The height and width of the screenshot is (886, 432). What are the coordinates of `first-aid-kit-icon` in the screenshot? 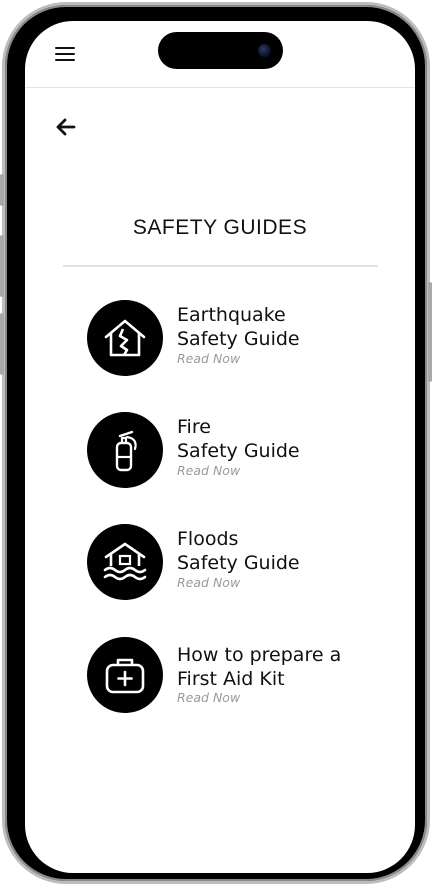 It's located at (125, 676).